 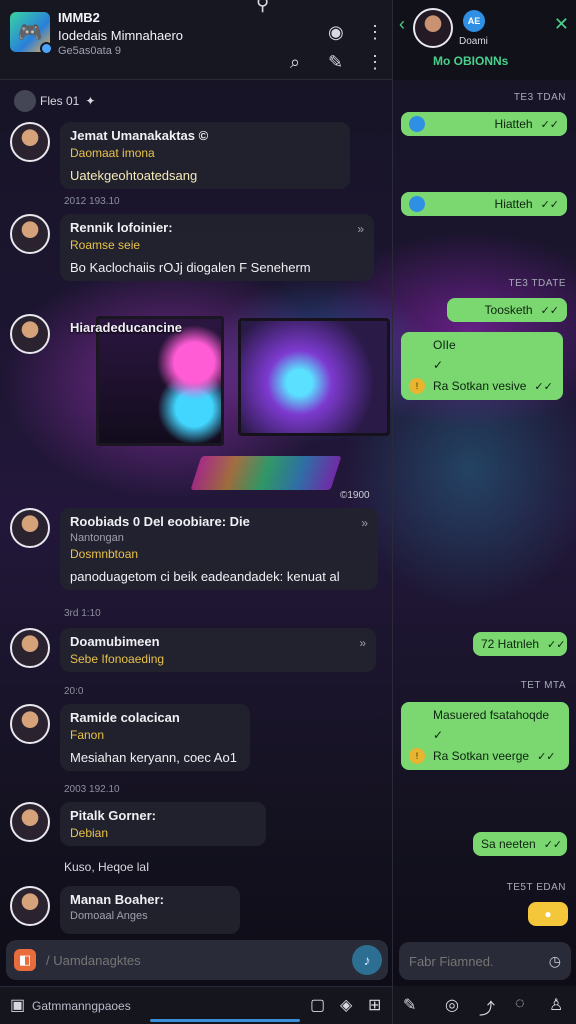 I want to click on message-title: Masuered fsatahoqde, so click(x=491, y=715).